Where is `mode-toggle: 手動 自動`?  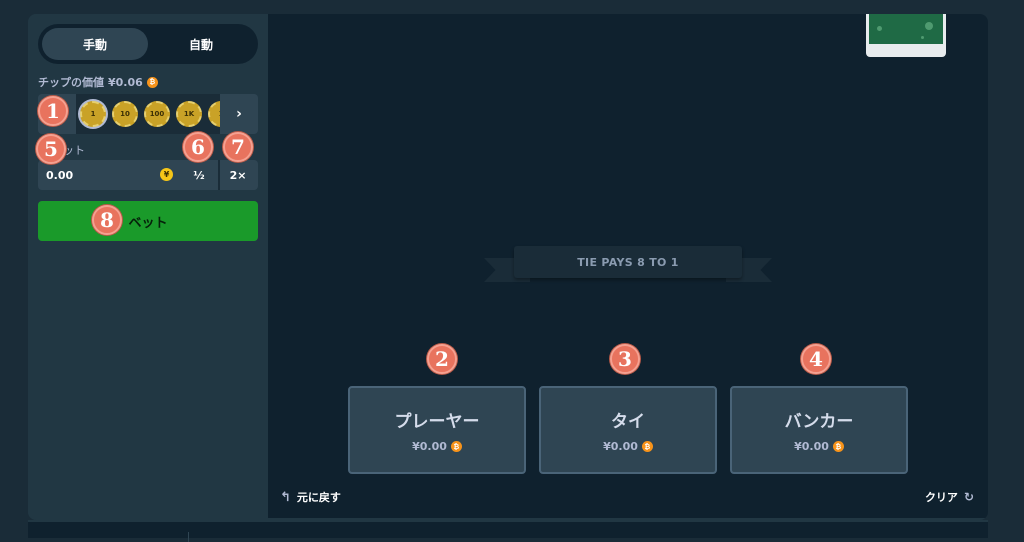 mode-toggle: 手動 自動 is located at coordinates (148, 44).